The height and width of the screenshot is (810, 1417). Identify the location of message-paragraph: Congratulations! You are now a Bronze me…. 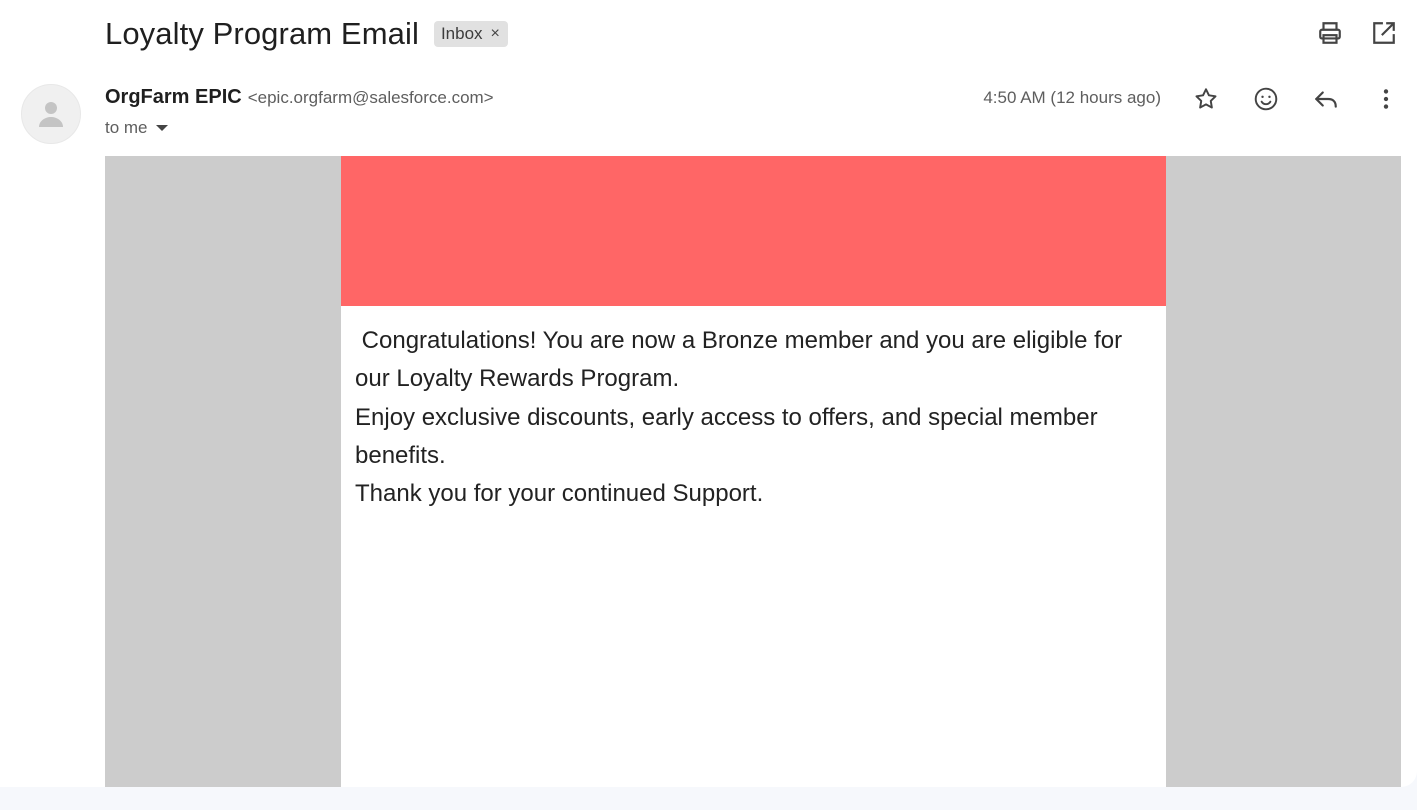
(742, 360).